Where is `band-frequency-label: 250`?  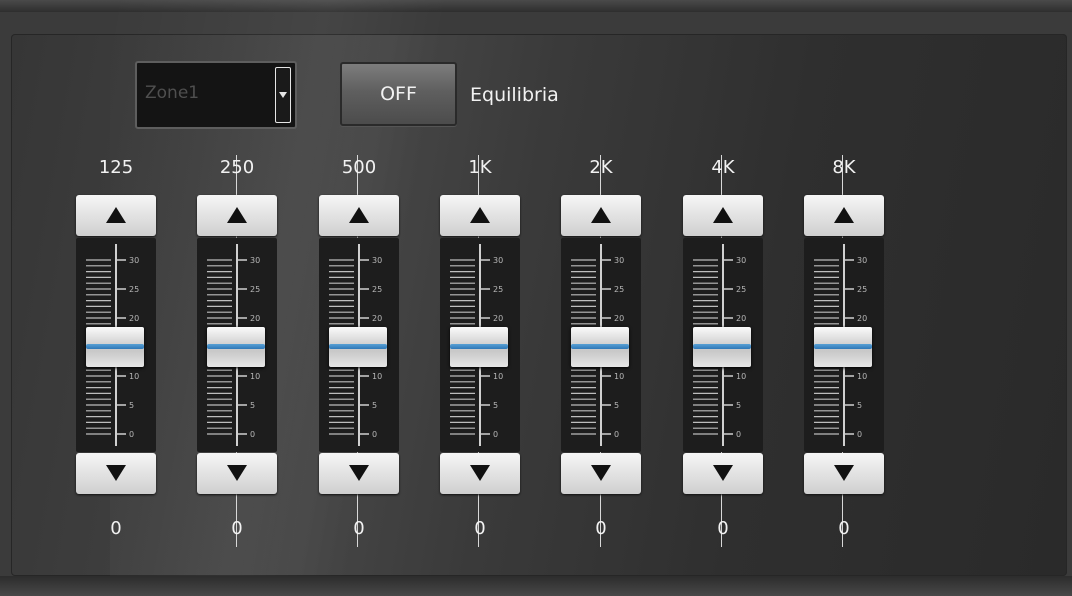 band-frequency-label: 250 is located at coordinates (237, 167).